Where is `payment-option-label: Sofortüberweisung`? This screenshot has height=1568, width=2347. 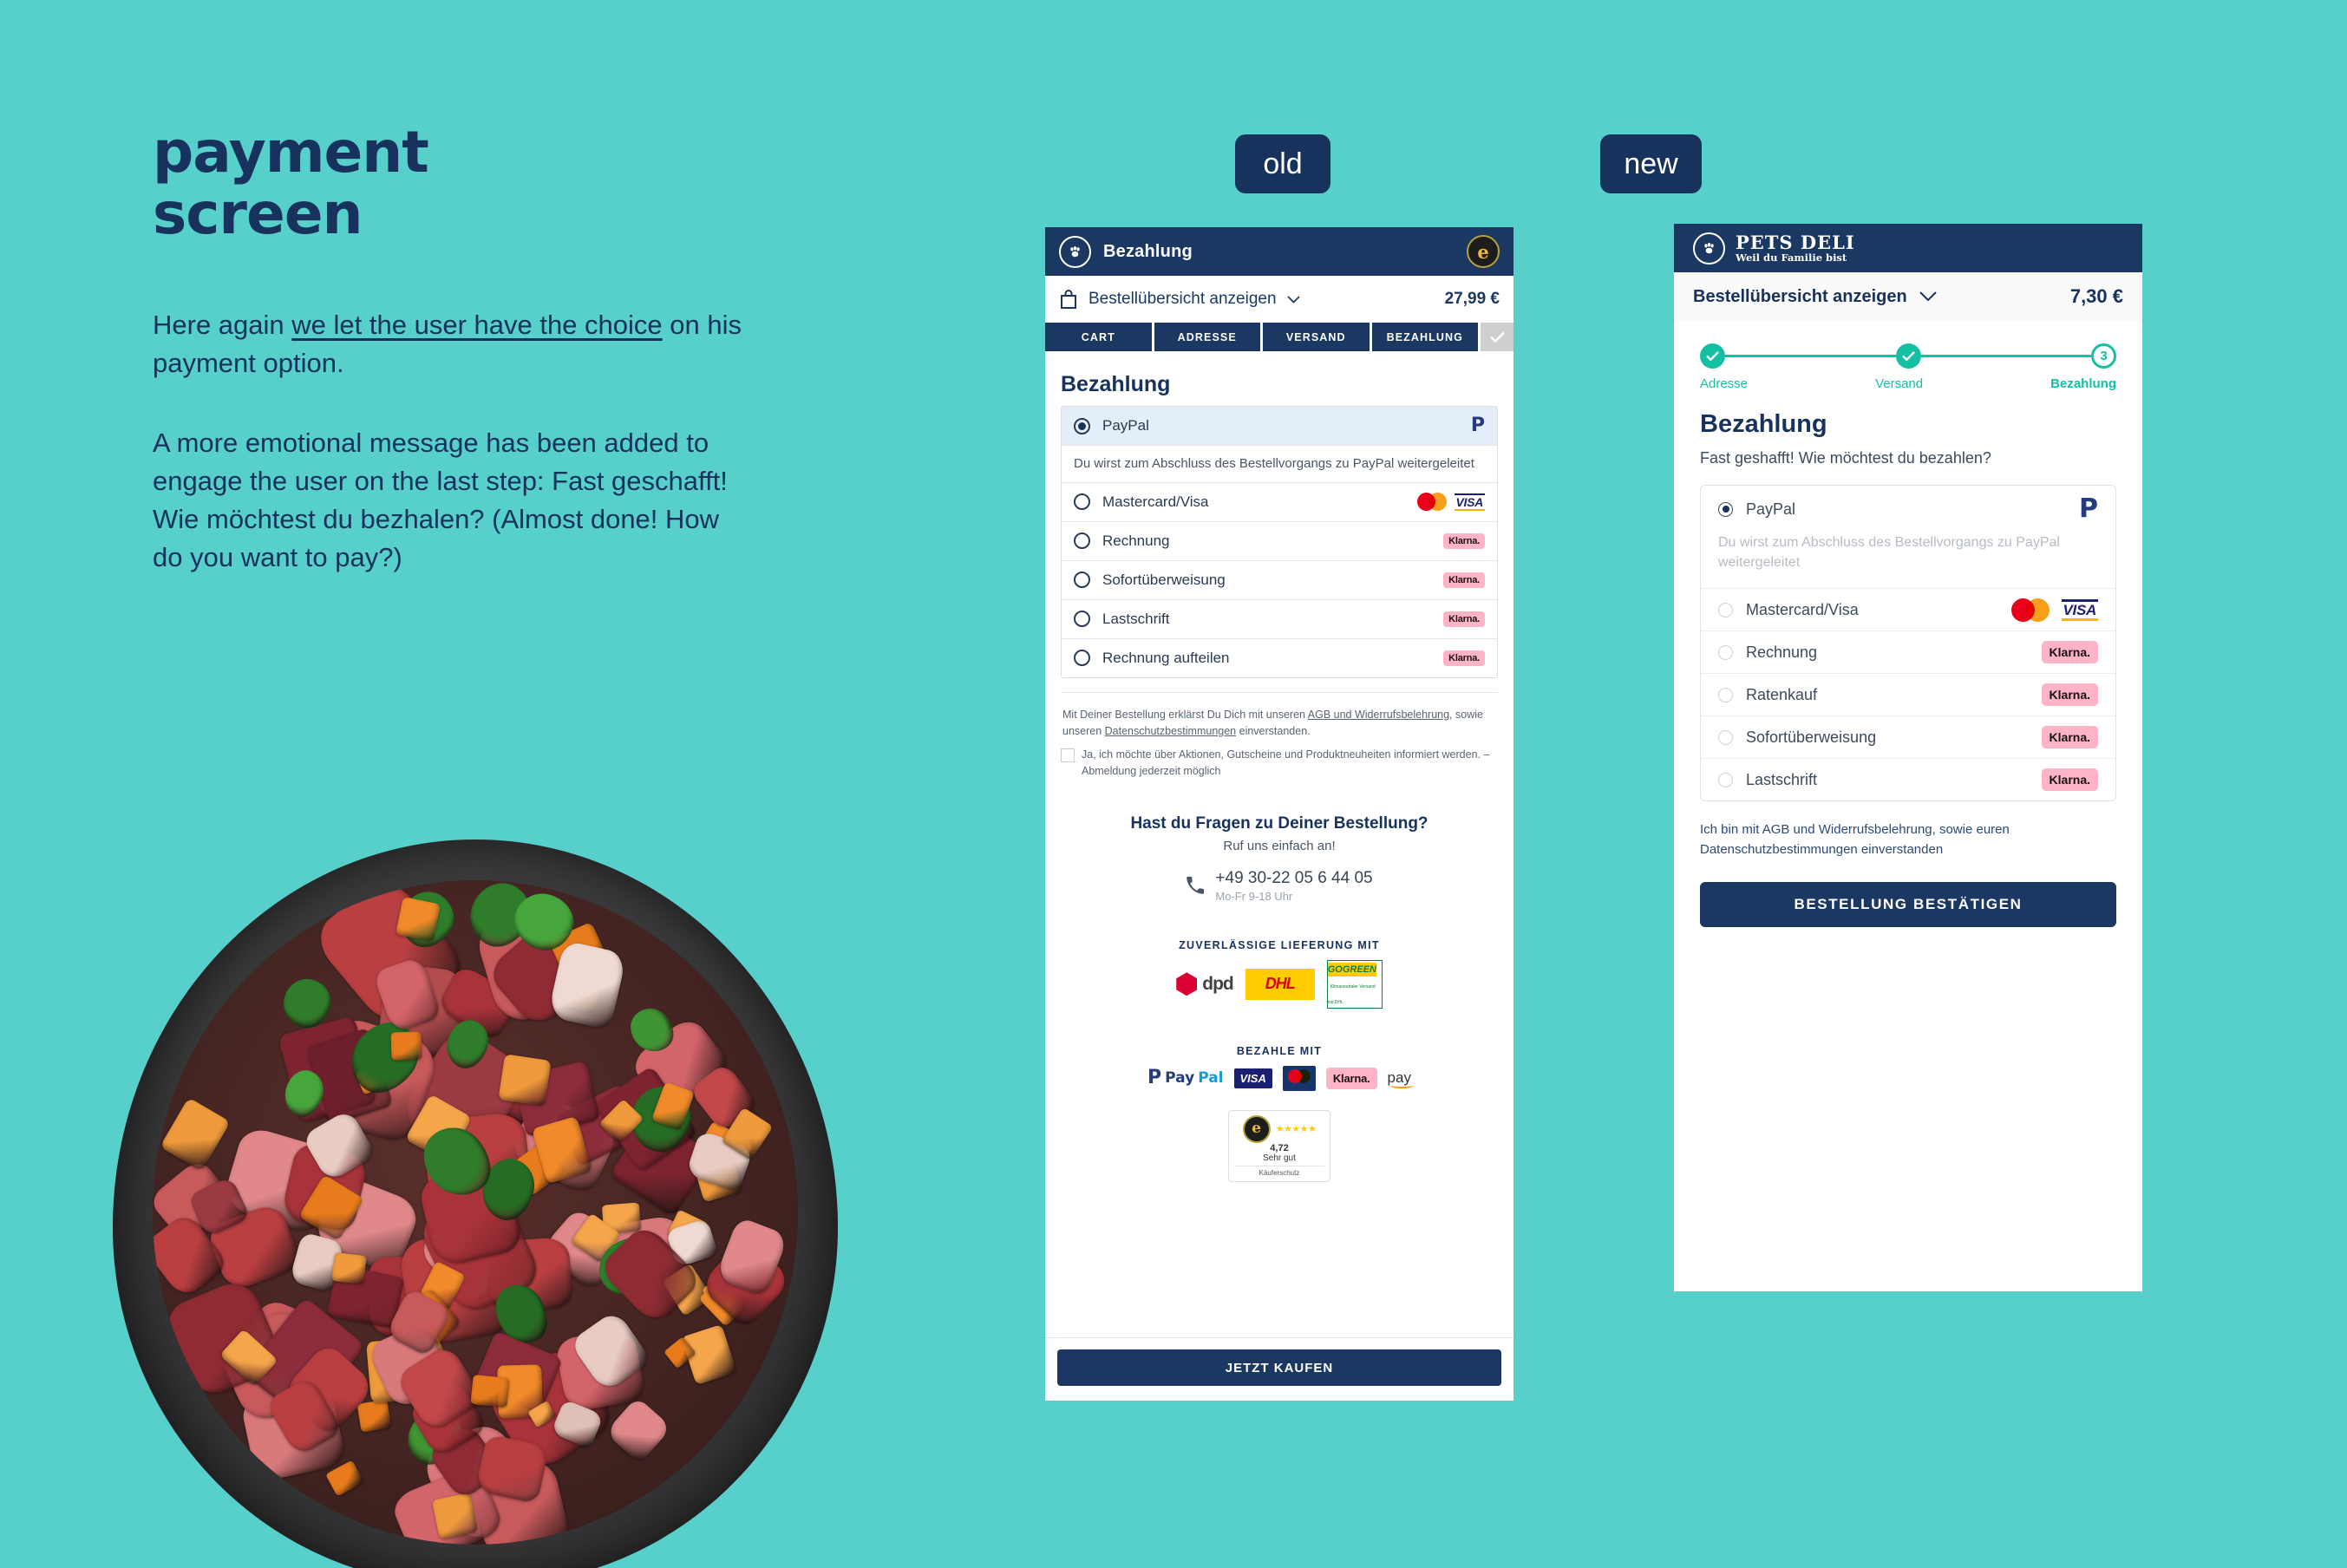
payment-option-label: Sofortüberweisung is located at coordinates (1164, 579).